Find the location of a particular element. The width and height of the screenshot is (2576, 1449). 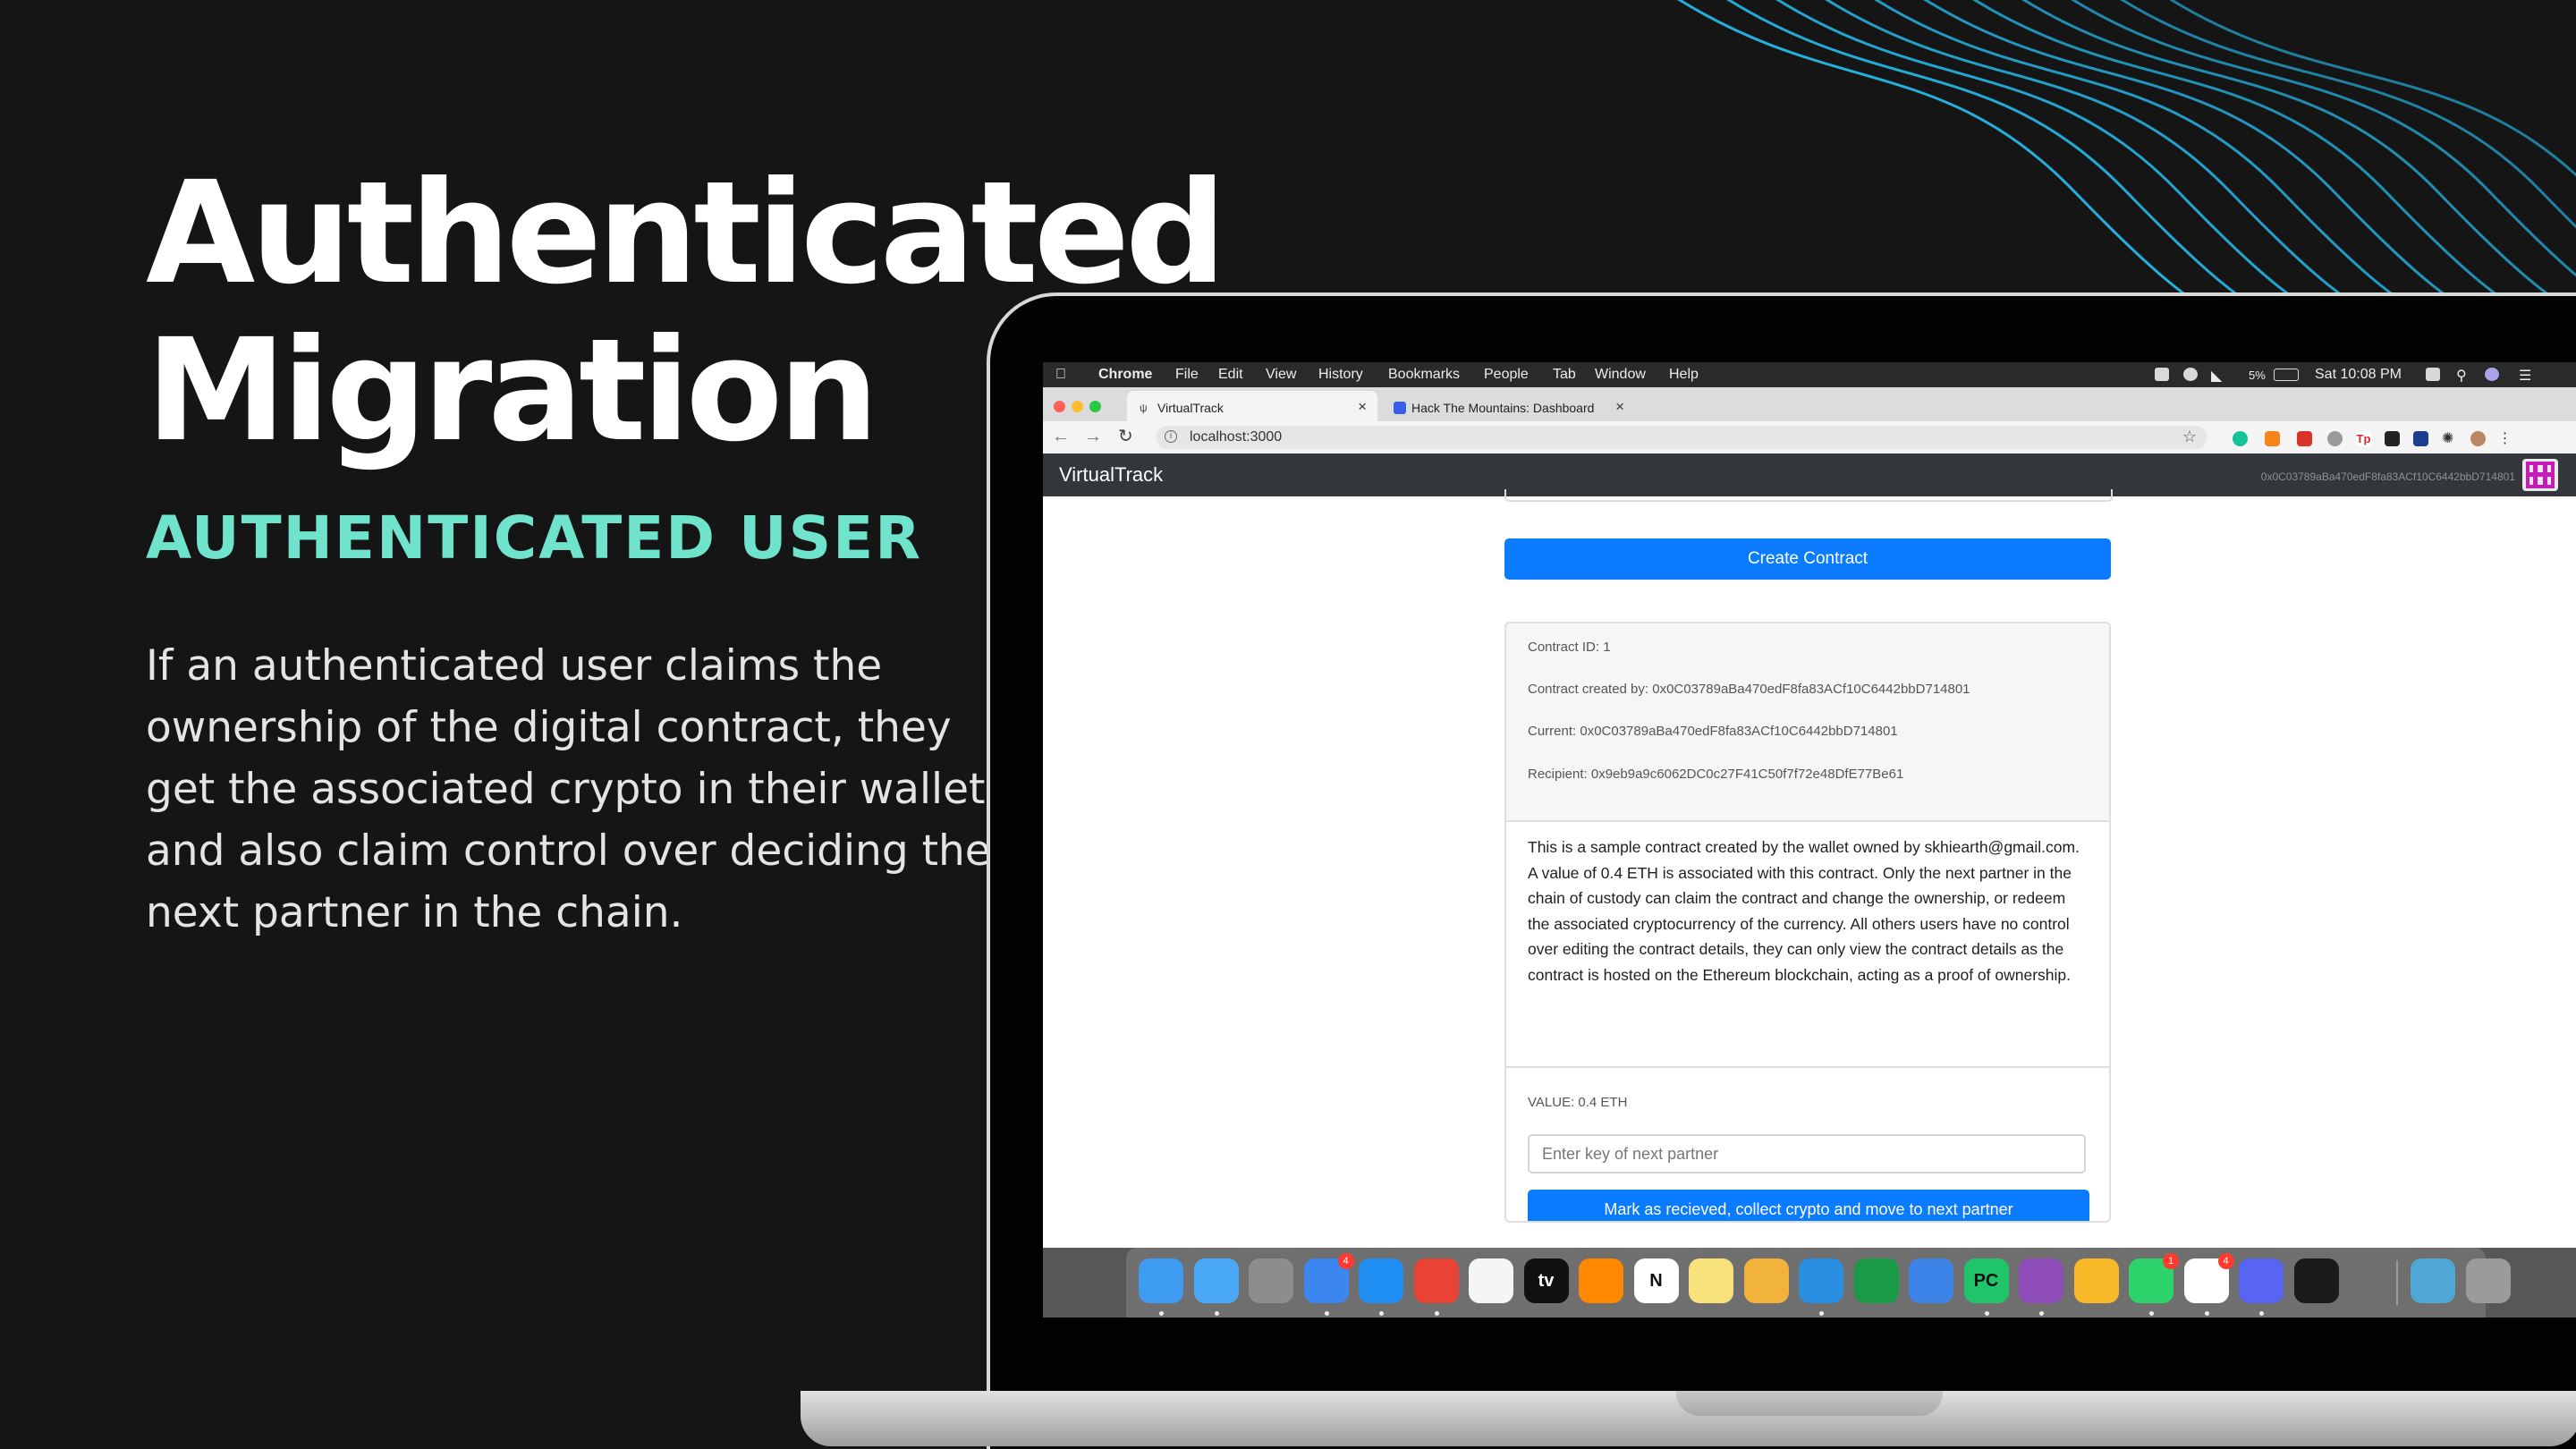

app-brand: VirtualTrack is located at coordinates (1111, 475).